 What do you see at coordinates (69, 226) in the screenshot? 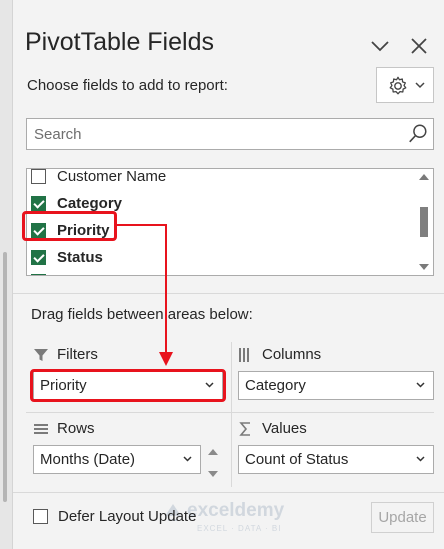
I see `priority-highlight-box` at bounding box center [69, 226].